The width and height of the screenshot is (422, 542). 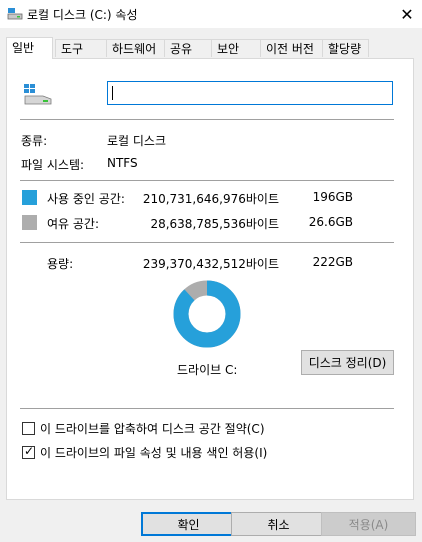 I want to click on ok-button: 확인, so click(x=188, y=524).